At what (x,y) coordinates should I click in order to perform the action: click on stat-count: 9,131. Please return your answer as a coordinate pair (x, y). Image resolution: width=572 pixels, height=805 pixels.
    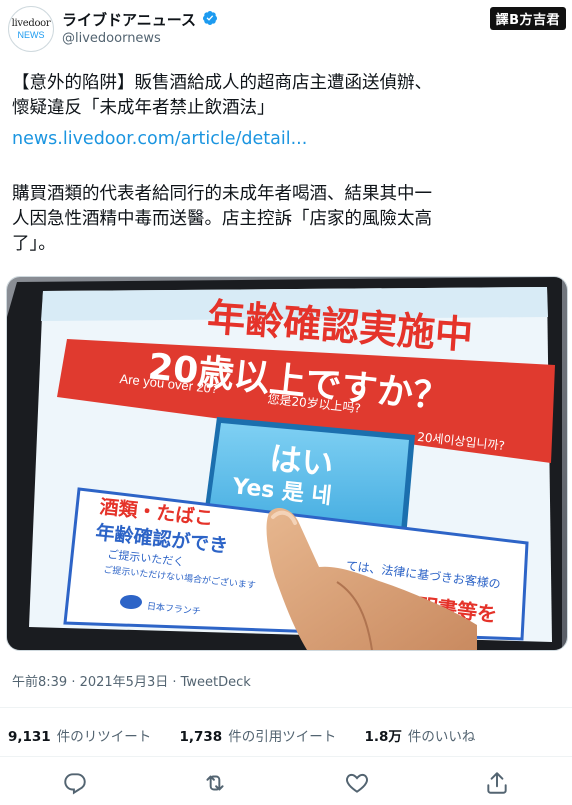
    Looking at the image, I should click on (29, 737).